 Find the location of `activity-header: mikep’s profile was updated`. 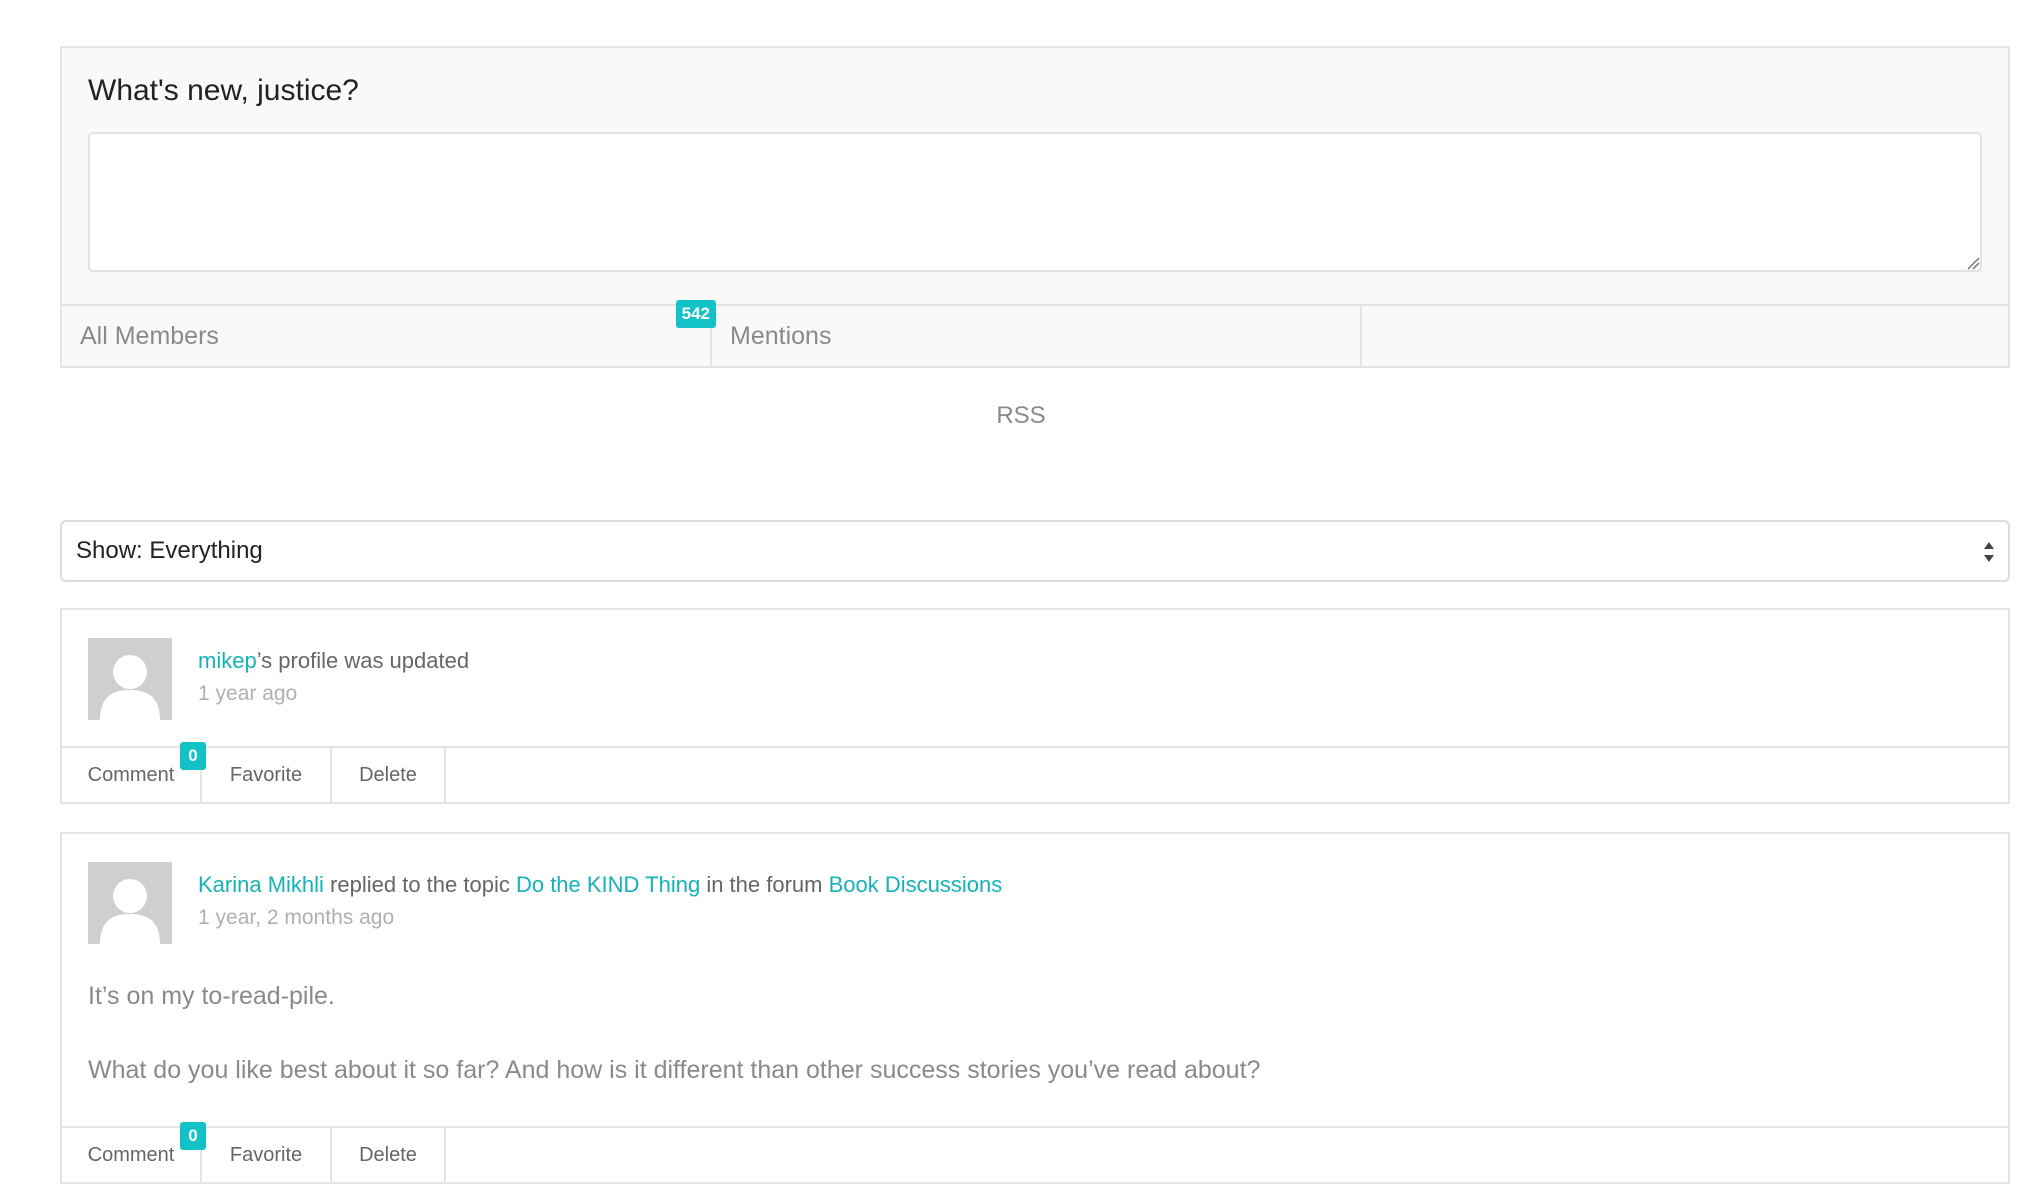

activity-header: mikep’s profile was updated is located at coordinates (333, 661).